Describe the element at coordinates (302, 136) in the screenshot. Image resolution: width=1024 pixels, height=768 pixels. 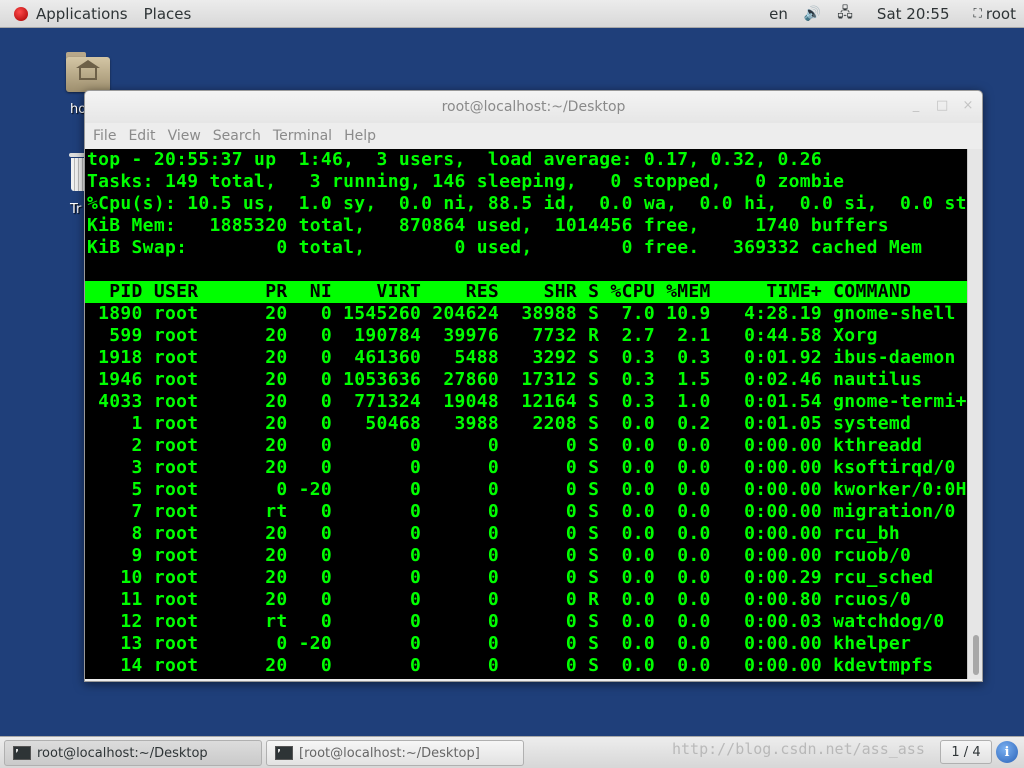
I see `menu-terminal: Terminal` at that location.